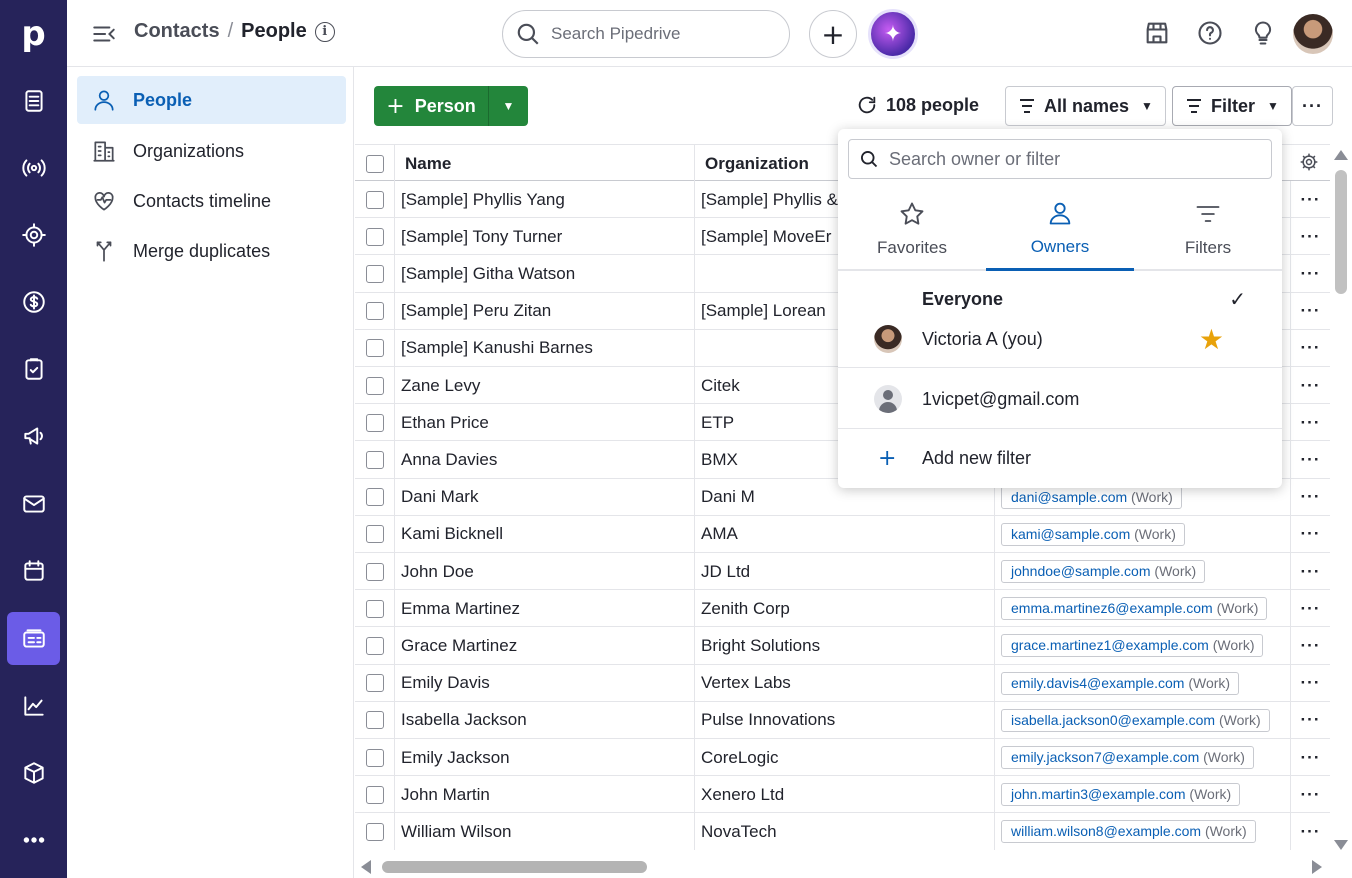 Image resolution: width=1352 pixels, height=878 pixels. What do you see at coordinates (845, 831) in the screenshot?
I see `organization-cell: NovaTech` at bounding box center [845, 831].